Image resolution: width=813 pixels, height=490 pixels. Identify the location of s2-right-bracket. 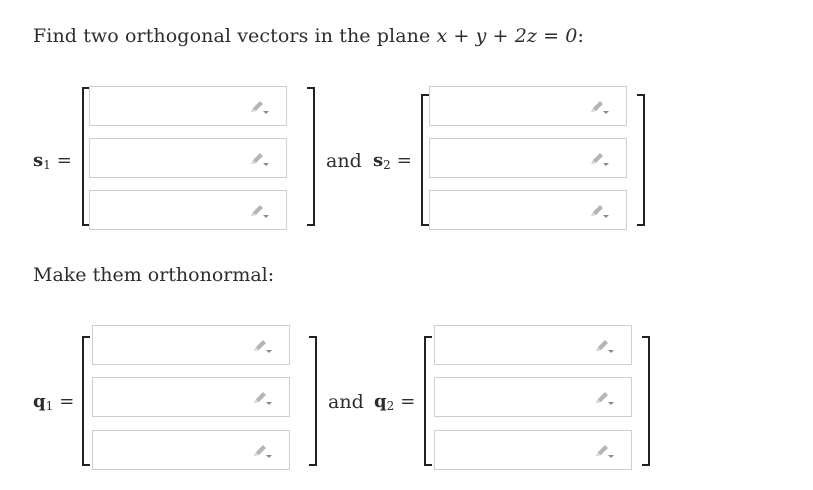
(641, 160).